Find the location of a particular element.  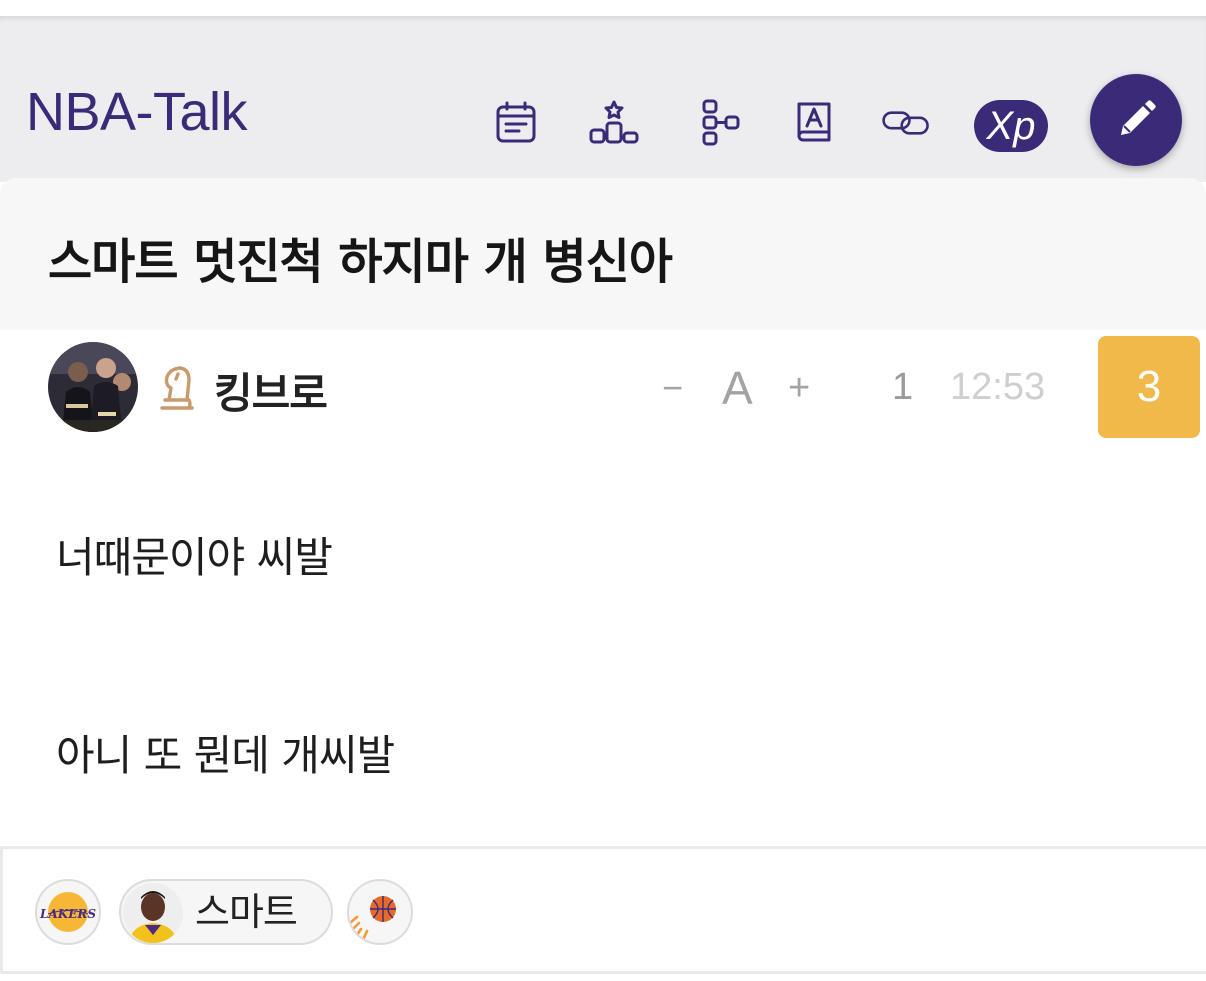

player-tag-smart: 스마트 is located at coordinates (226, 912).